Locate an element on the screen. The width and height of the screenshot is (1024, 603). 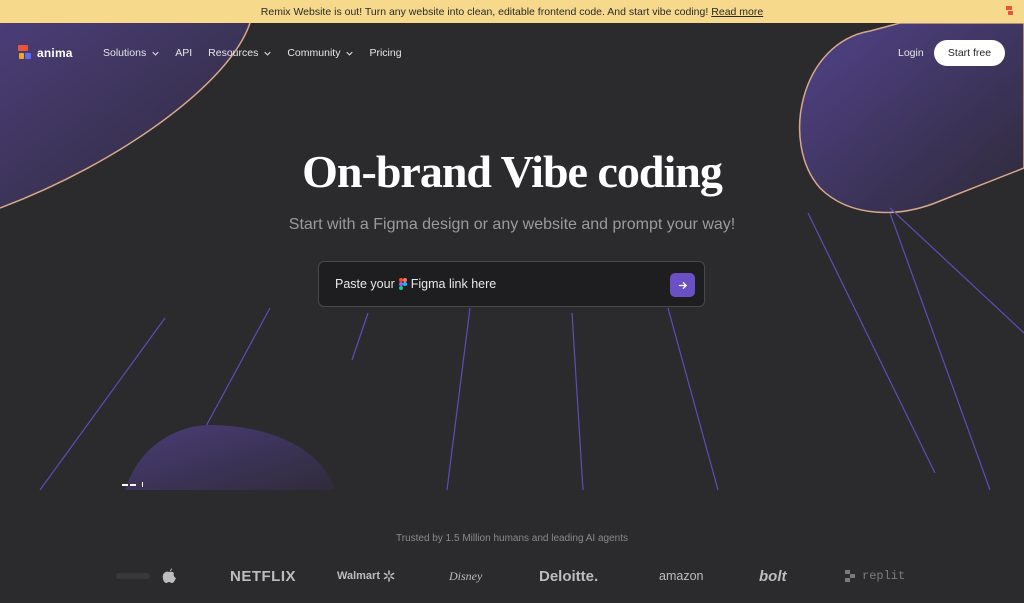
nav-item-api: API is located at coordinates (183, 53).